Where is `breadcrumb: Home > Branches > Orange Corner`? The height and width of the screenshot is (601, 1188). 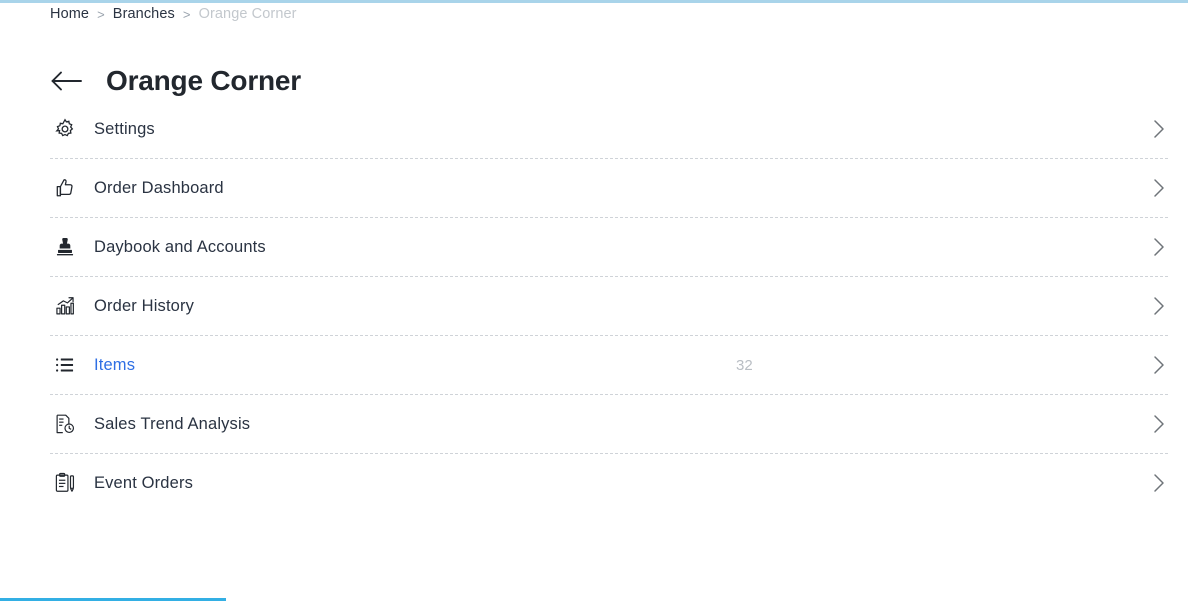
breadcrumb: Home > Branches > Orange Corner is located at coordinates (173, 14).